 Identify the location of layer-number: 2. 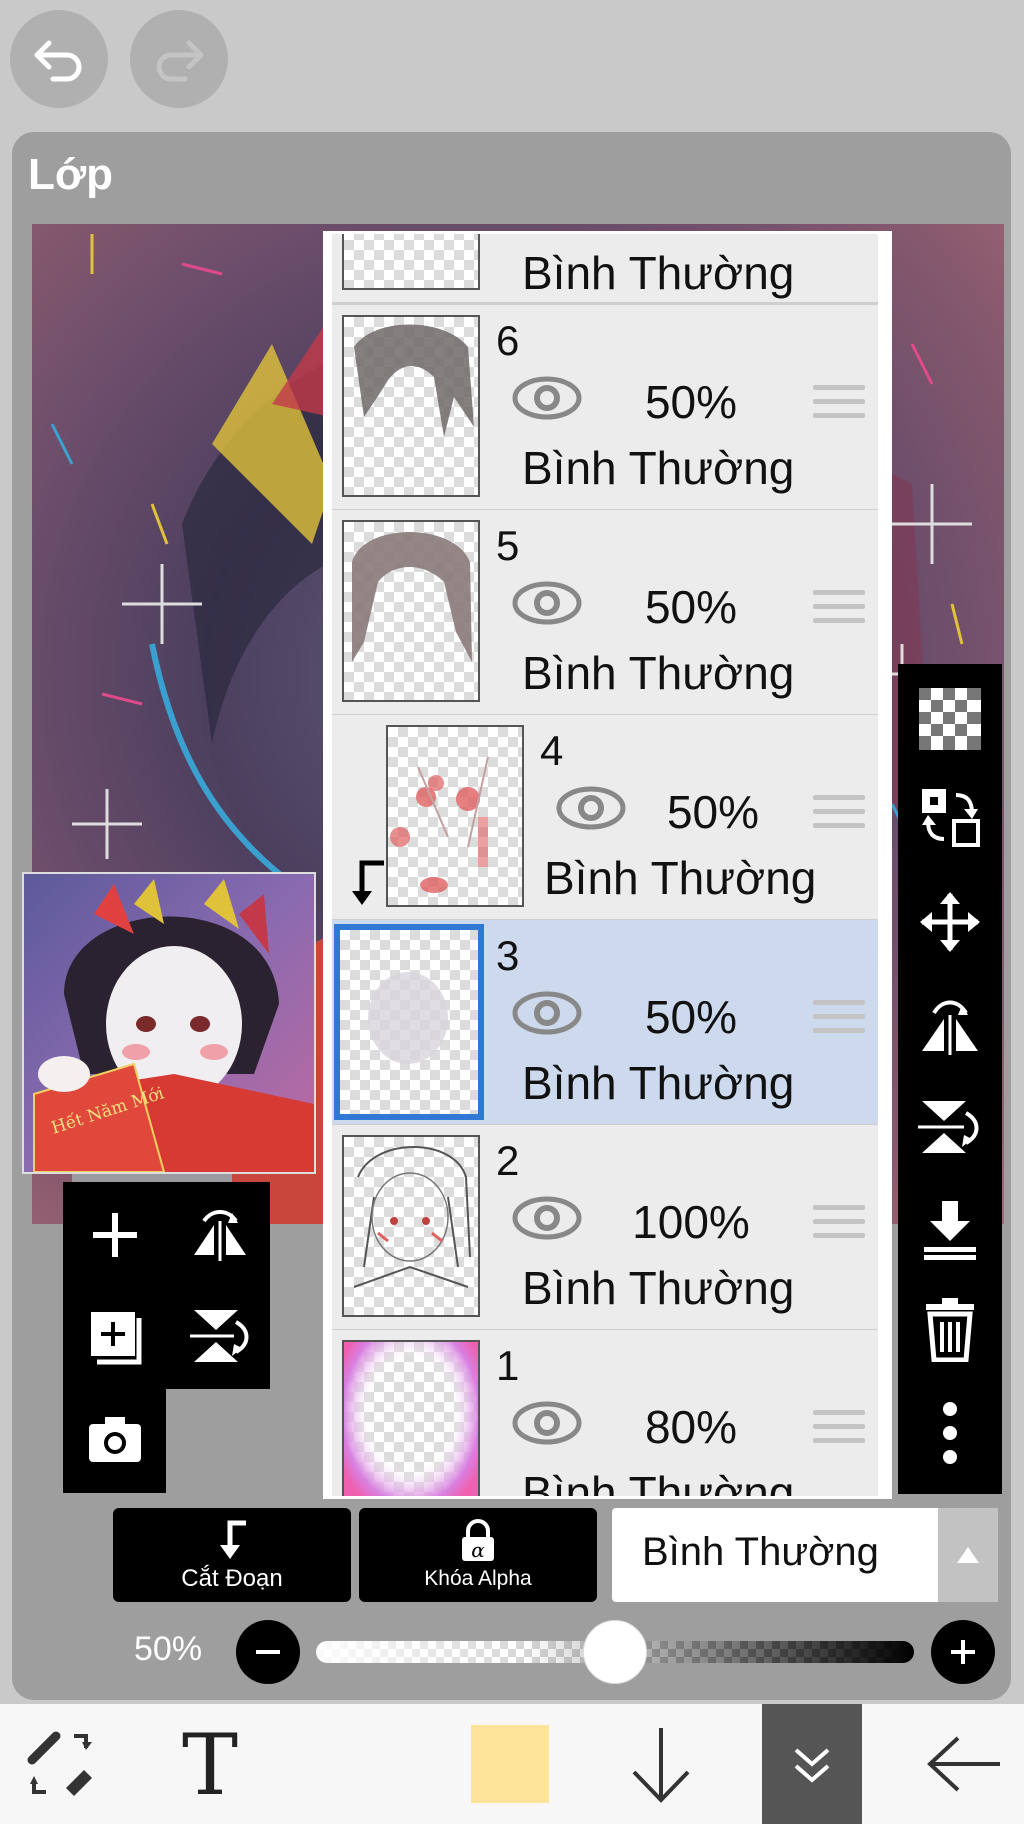
(508, 1160).